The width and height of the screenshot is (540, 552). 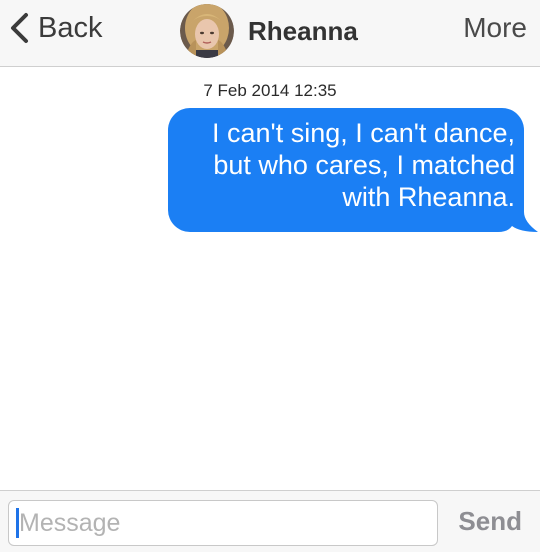 I want to click on composer-bar: Send, so click(x=270, y=521).